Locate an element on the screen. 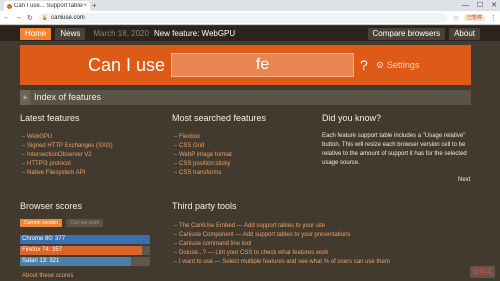  latest-feature-link: Native Filesystem API is located at coordinates (67, 173).